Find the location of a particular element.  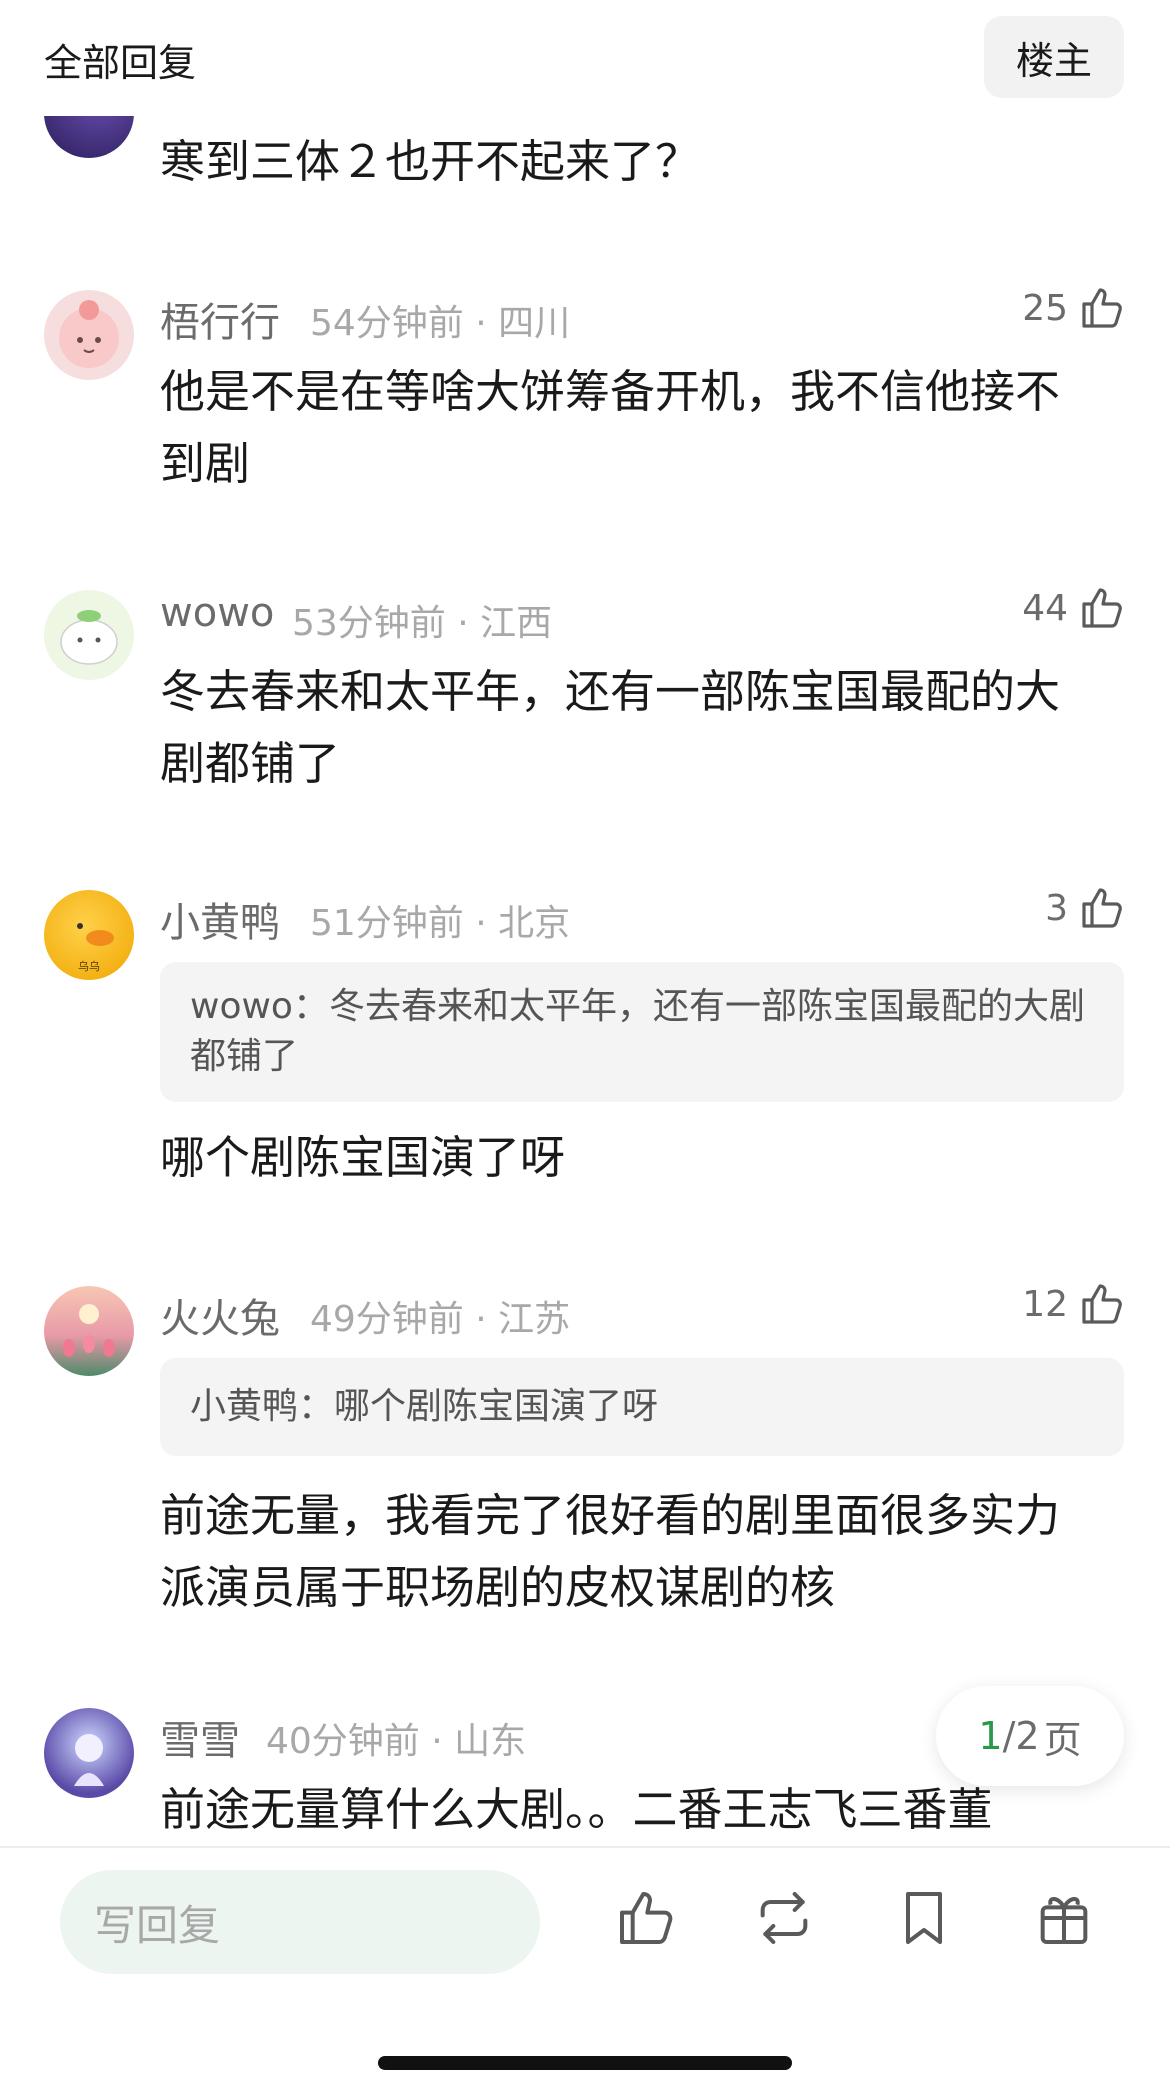

comment-author: wowo is located at coordinates (217, 613).